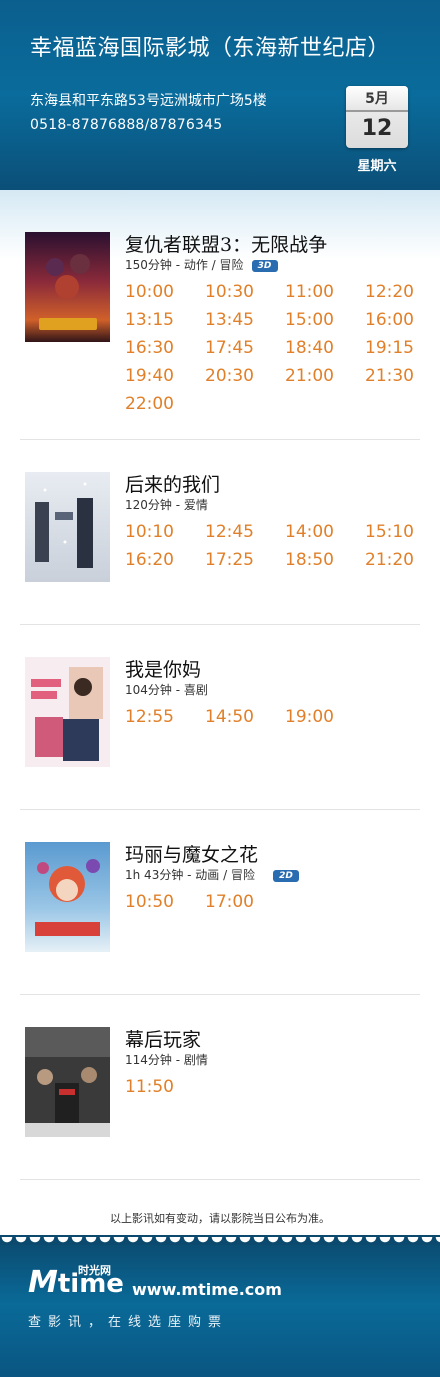 This screenshot has width=440, height=1377. Describe the element at coordinates (325, 320) in the screenshot. I see `showtime: 15:00` at that location.